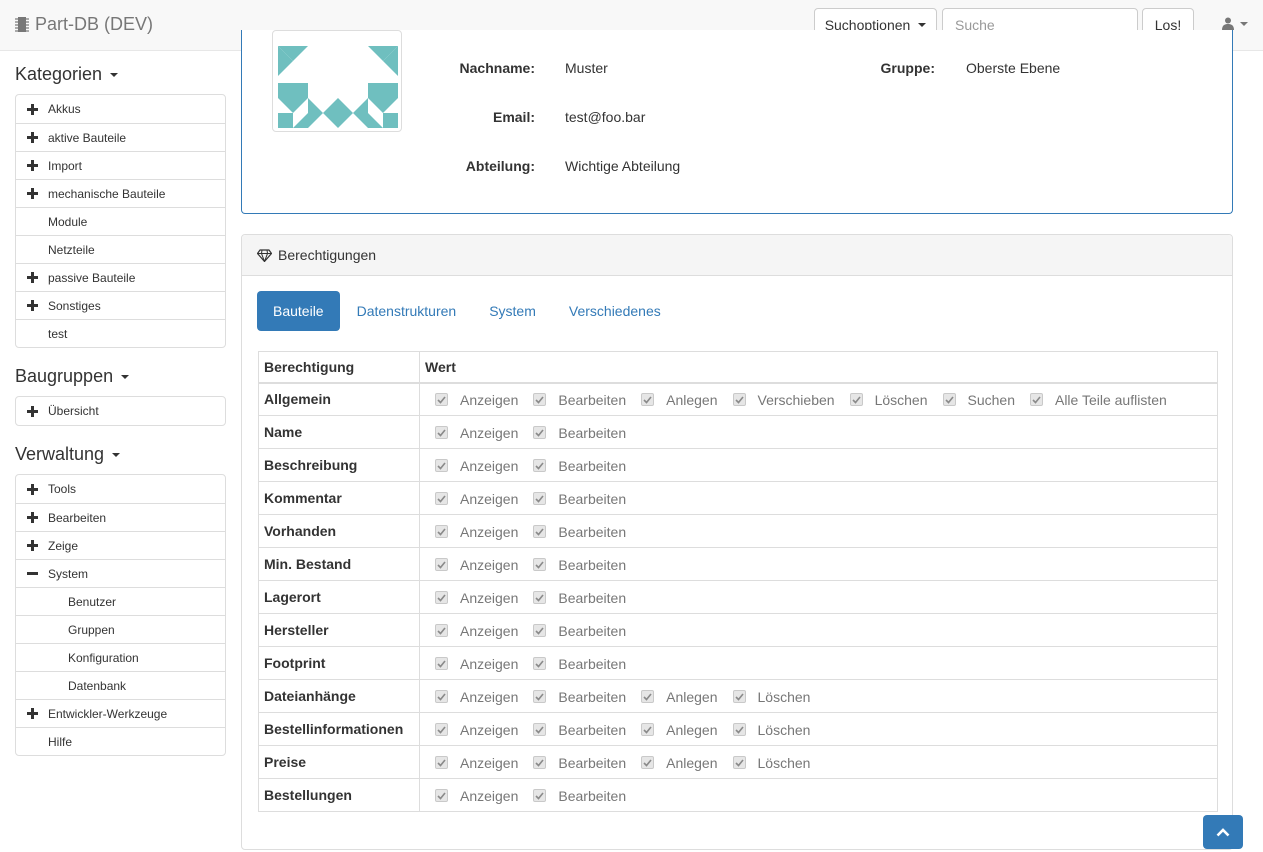  What do you see at coordinates (120, 601) in the screenshot?
I see `tree-item-benutzer: Benutzer` at bounding box center [120, 601].